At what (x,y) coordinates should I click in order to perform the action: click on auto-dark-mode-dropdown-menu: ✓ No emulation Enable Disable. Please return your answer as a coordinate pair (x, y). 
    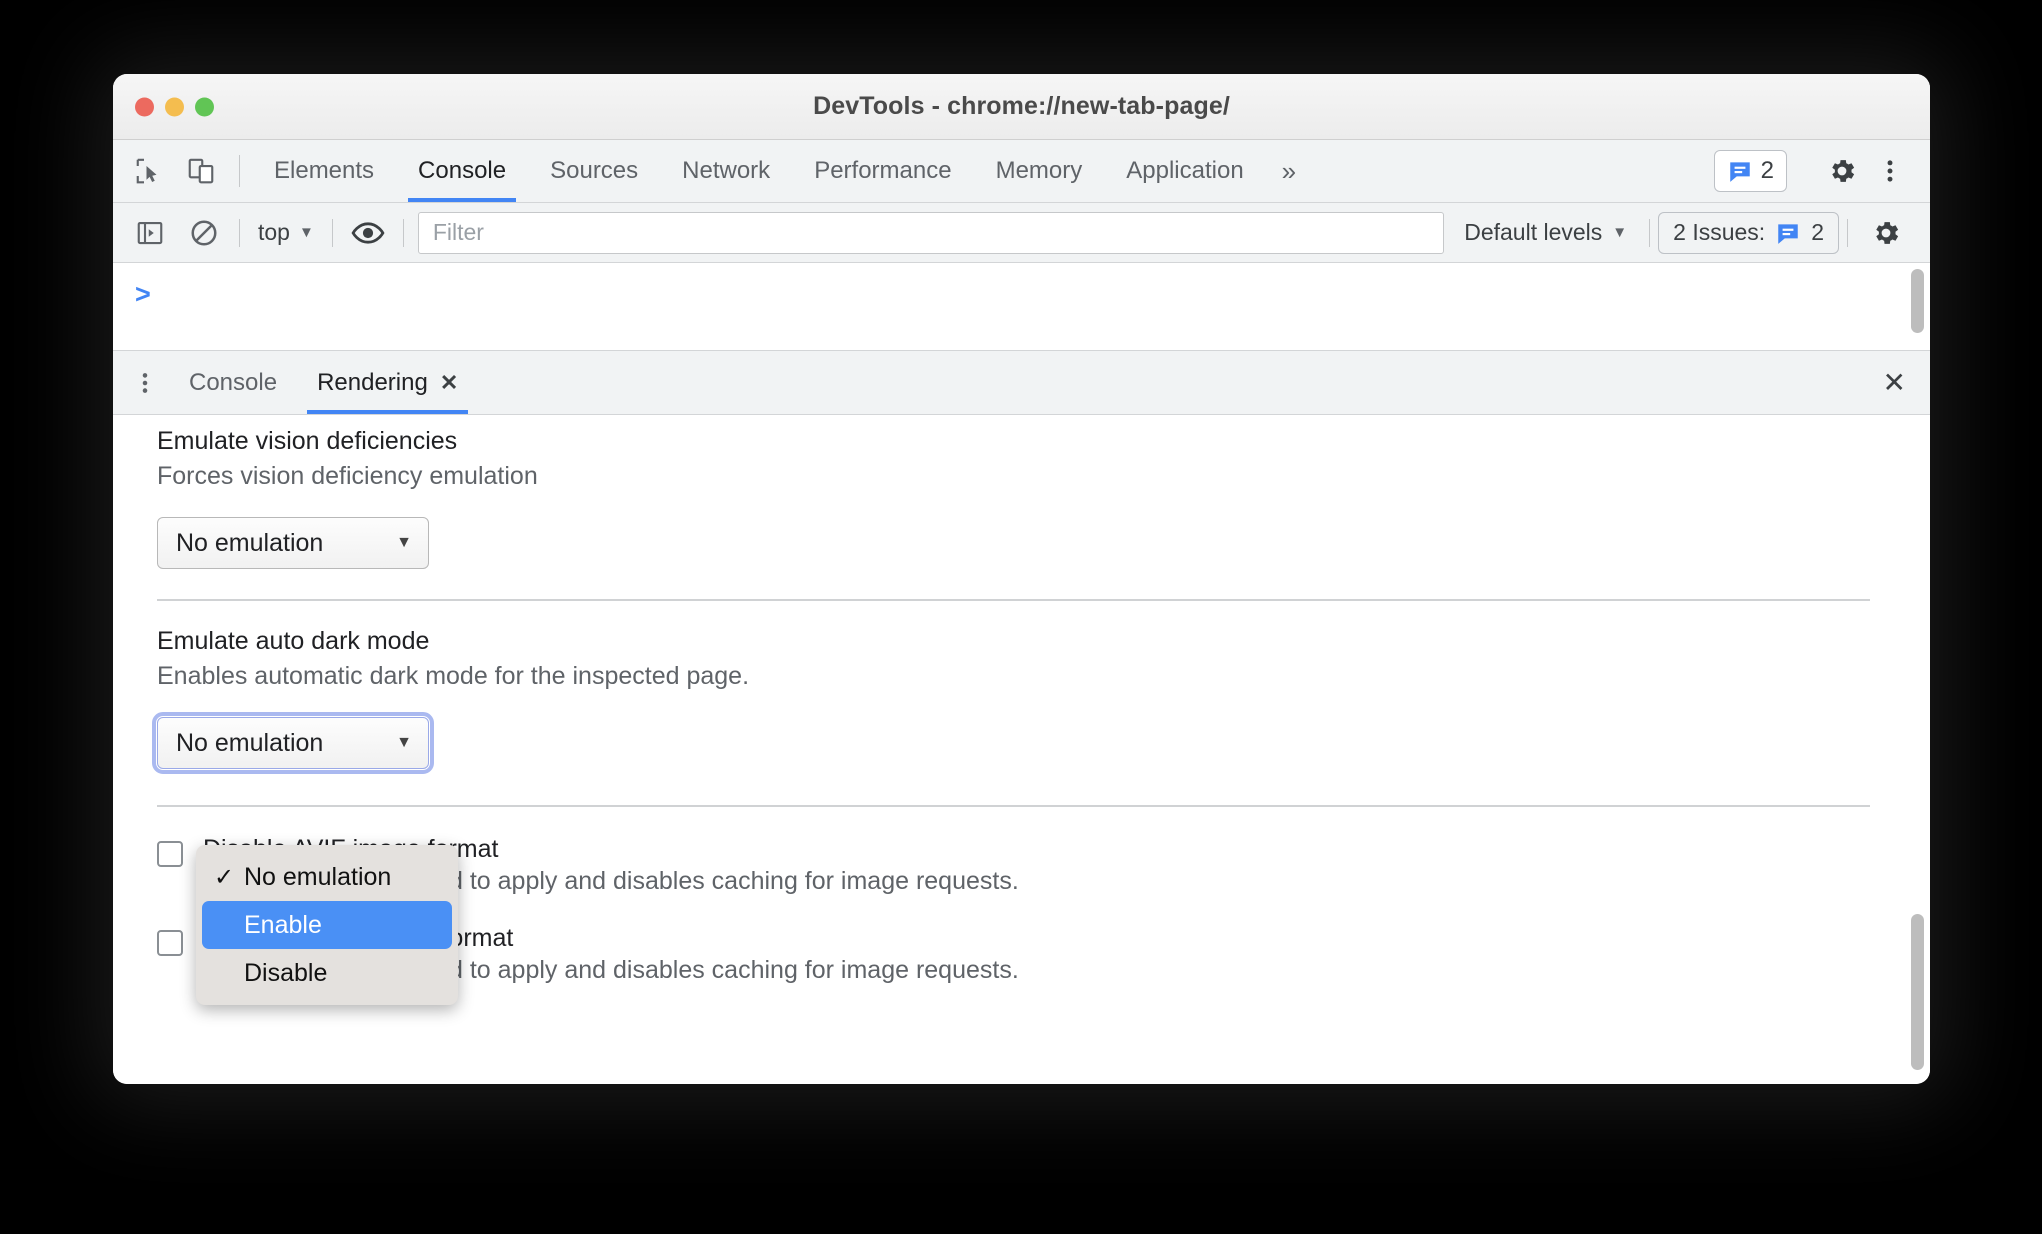
    Looking at the image, I should click on (327, 925).